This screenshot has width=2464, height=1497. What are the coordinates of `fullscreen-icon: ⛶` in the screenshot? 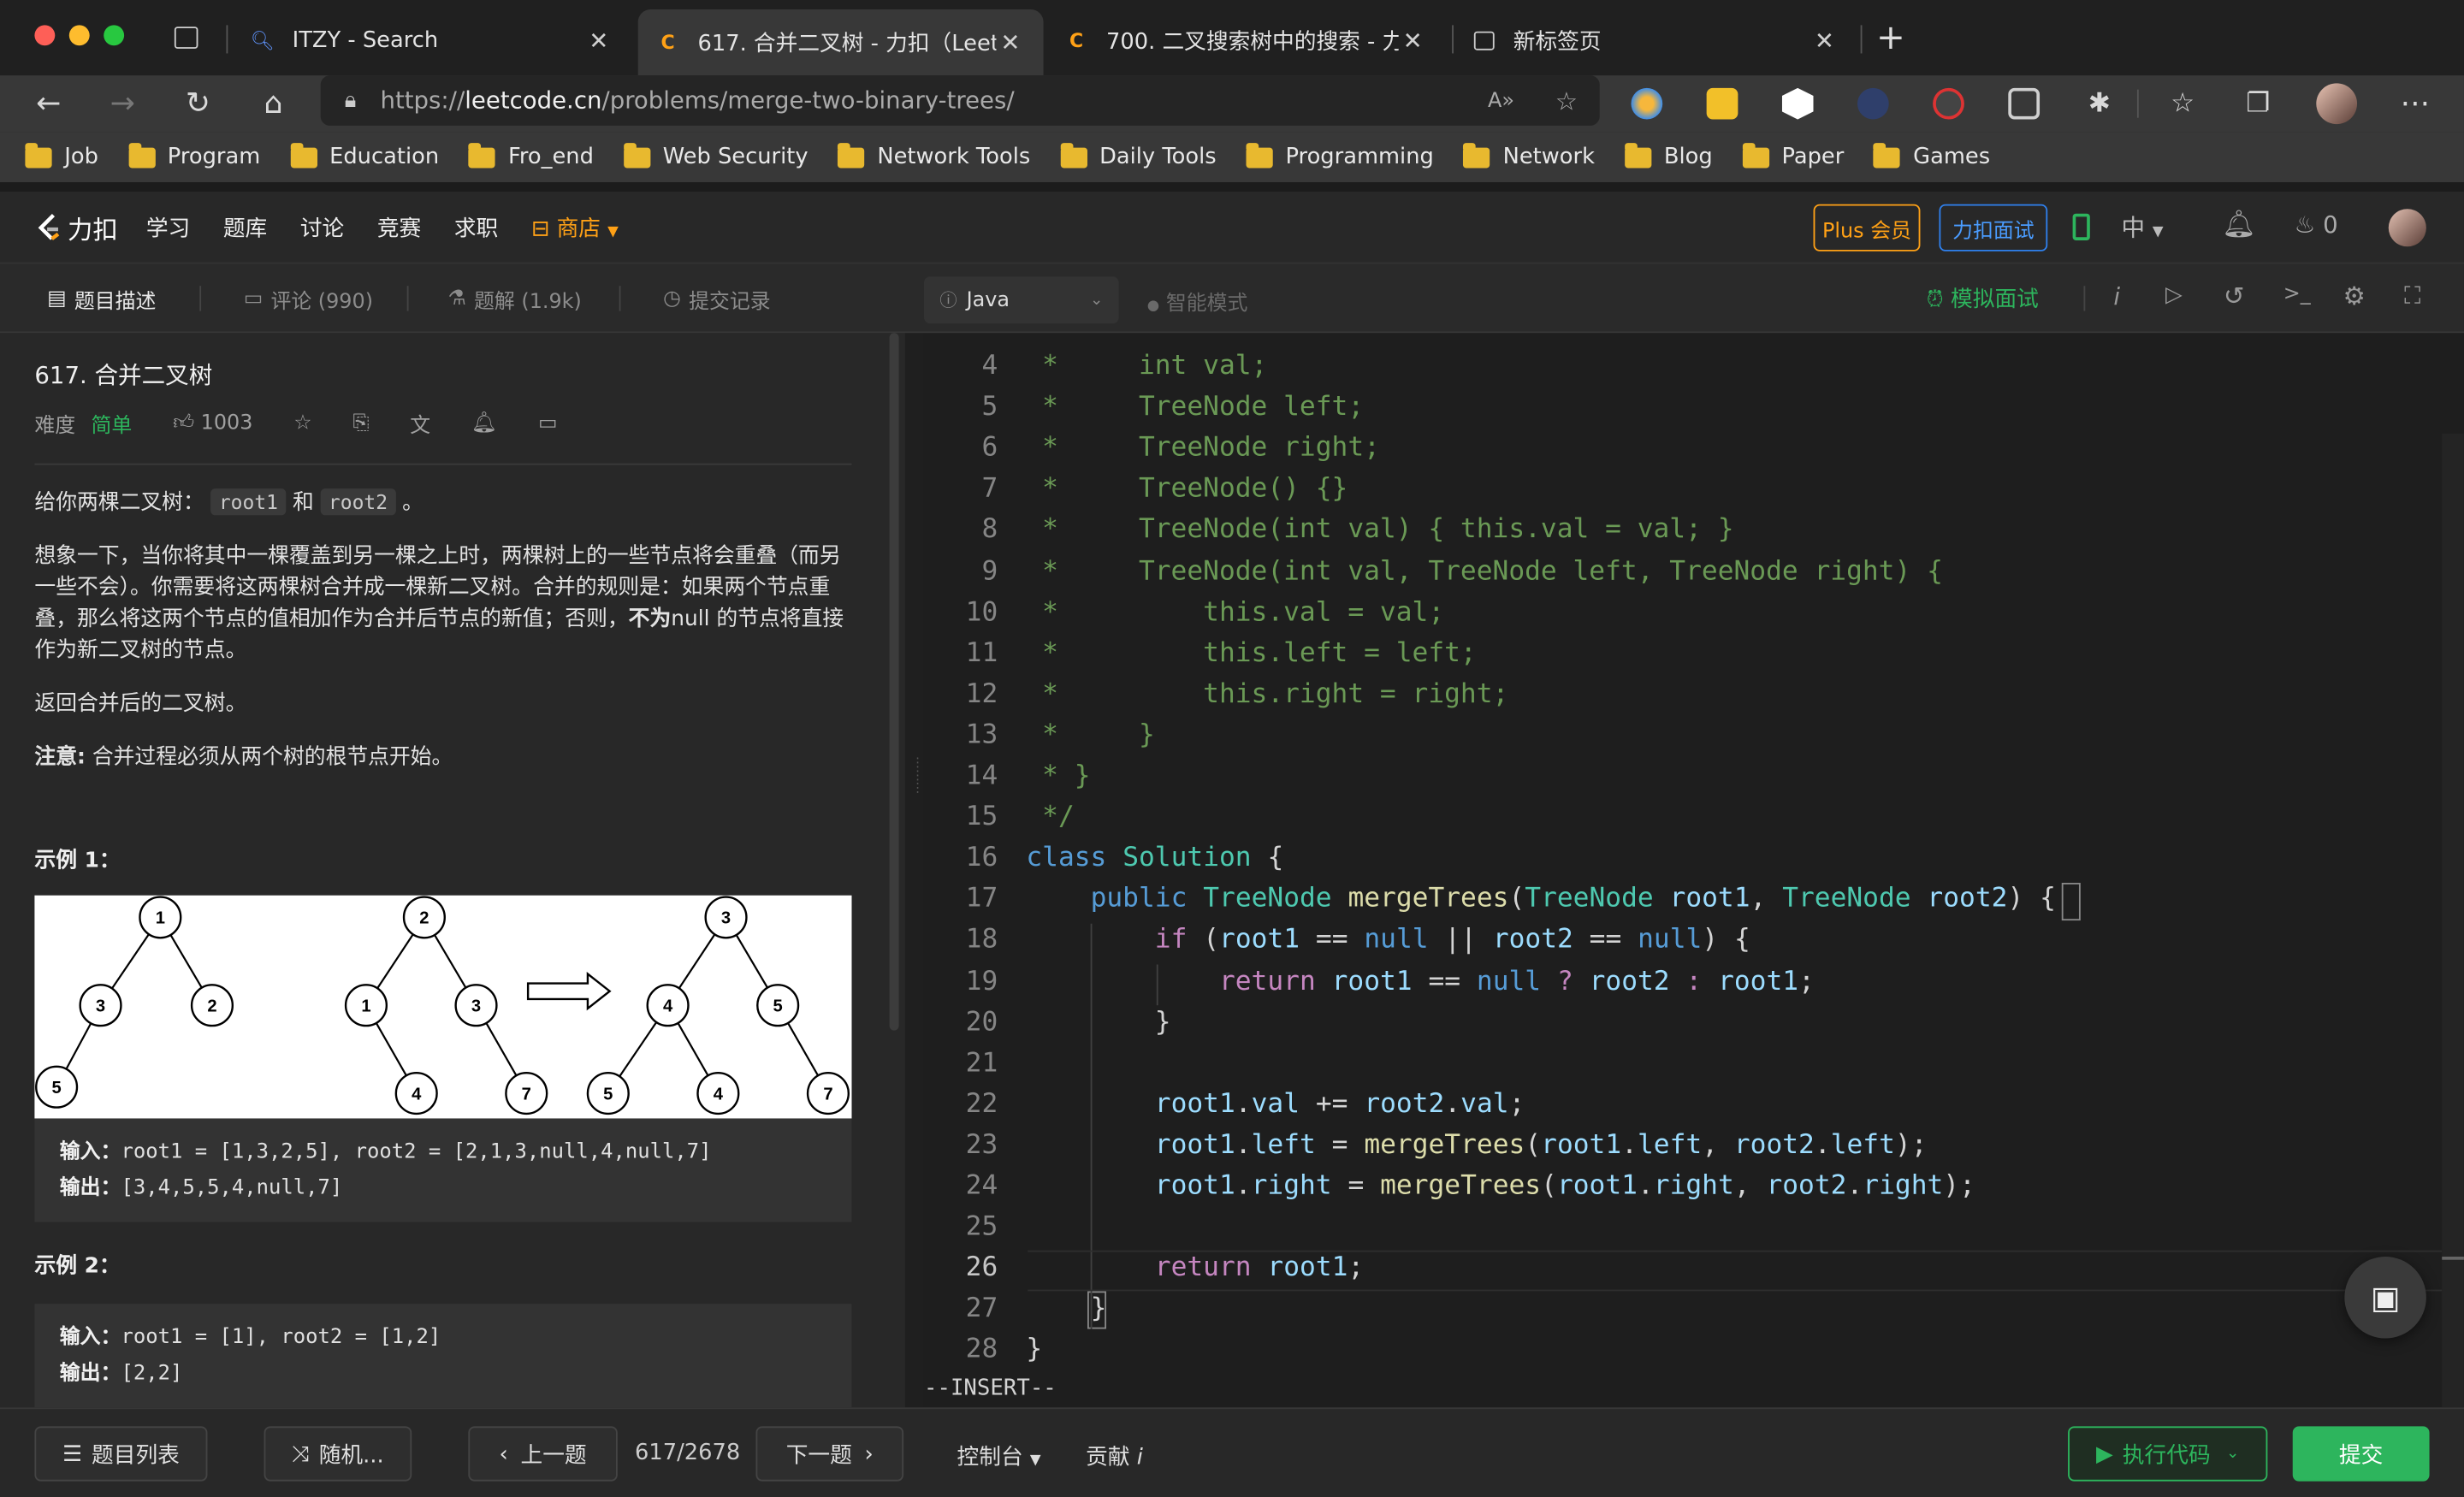 It's located at (2412, 295).